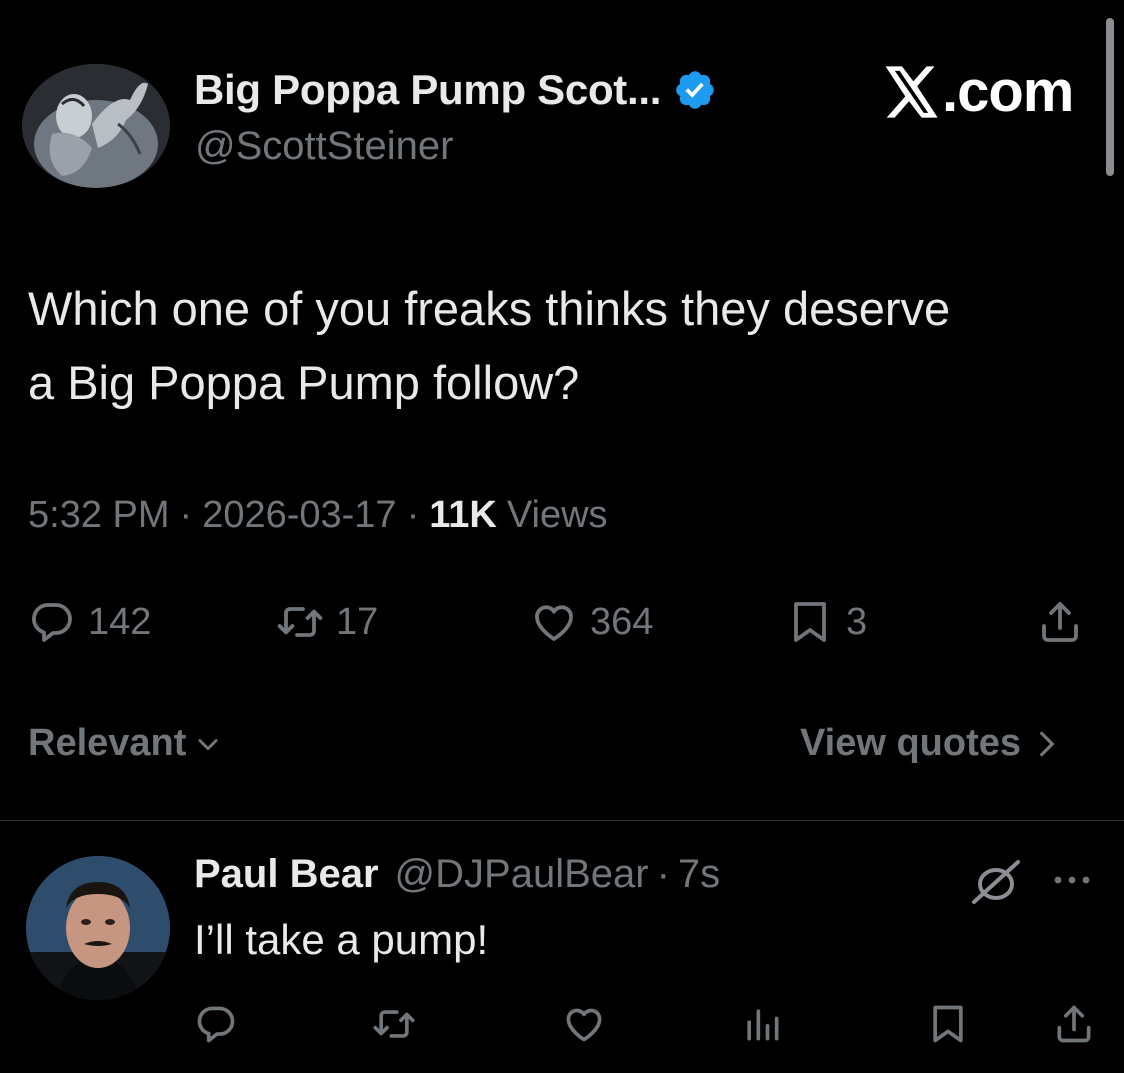 This screenshot has width=1124, height=1073. I want to click on reply-display-name: Paul Bear, so click(286, 874).